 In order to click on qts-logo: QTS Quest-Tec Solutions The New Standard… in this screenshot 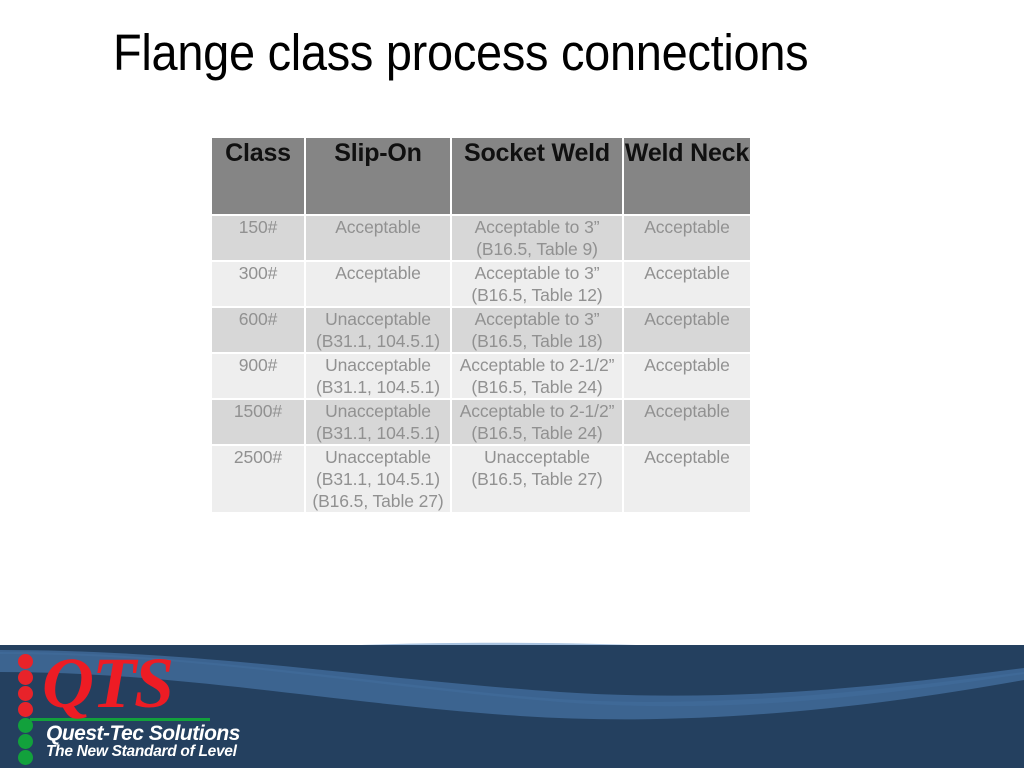, I will do `click(124, 704)`.